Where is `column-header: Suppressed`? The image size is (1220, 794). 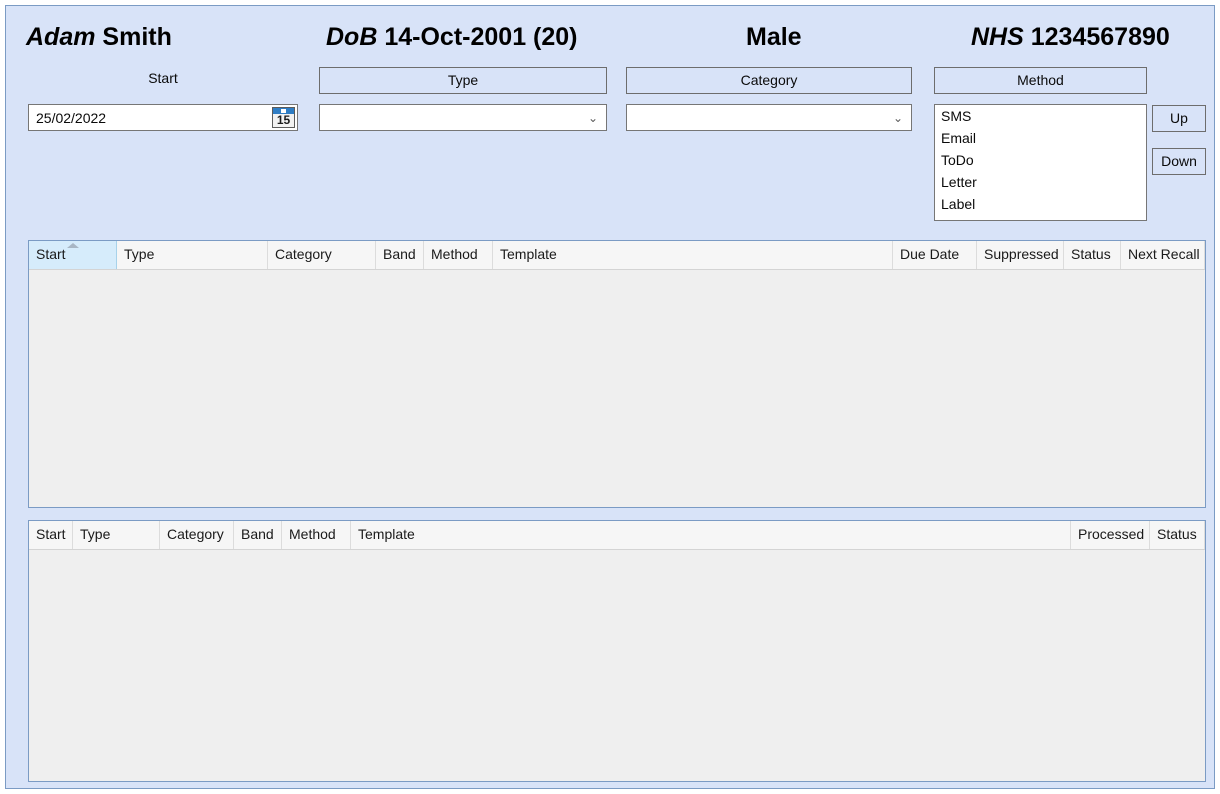
column-header: Suppressed is located at coordinates (1020, 255).